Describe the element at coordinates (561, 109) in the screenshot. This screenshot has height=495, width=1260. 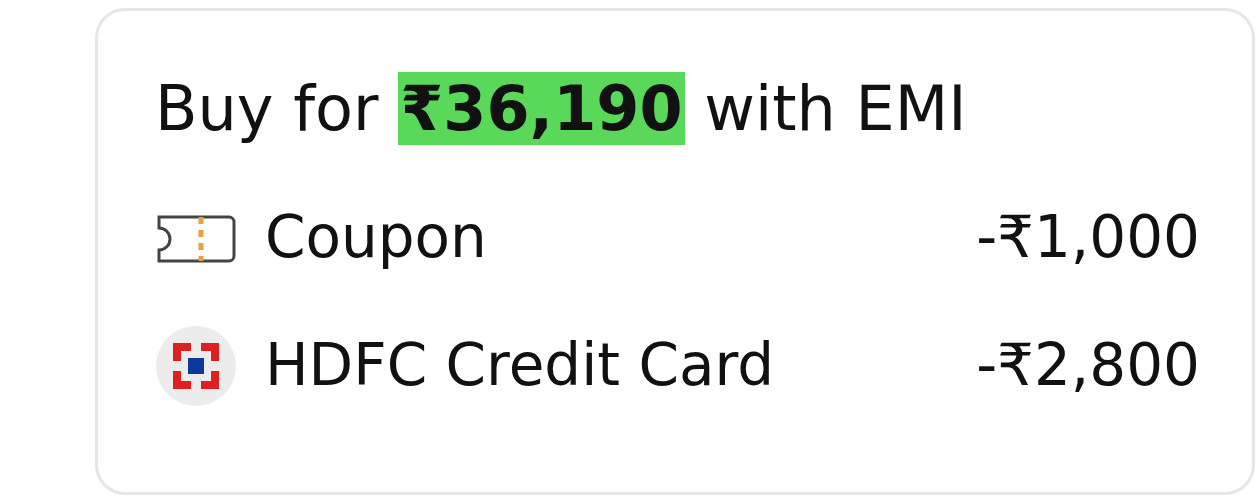
I see `offer-title: Buy for ₹36,190 with EMI` at that location.